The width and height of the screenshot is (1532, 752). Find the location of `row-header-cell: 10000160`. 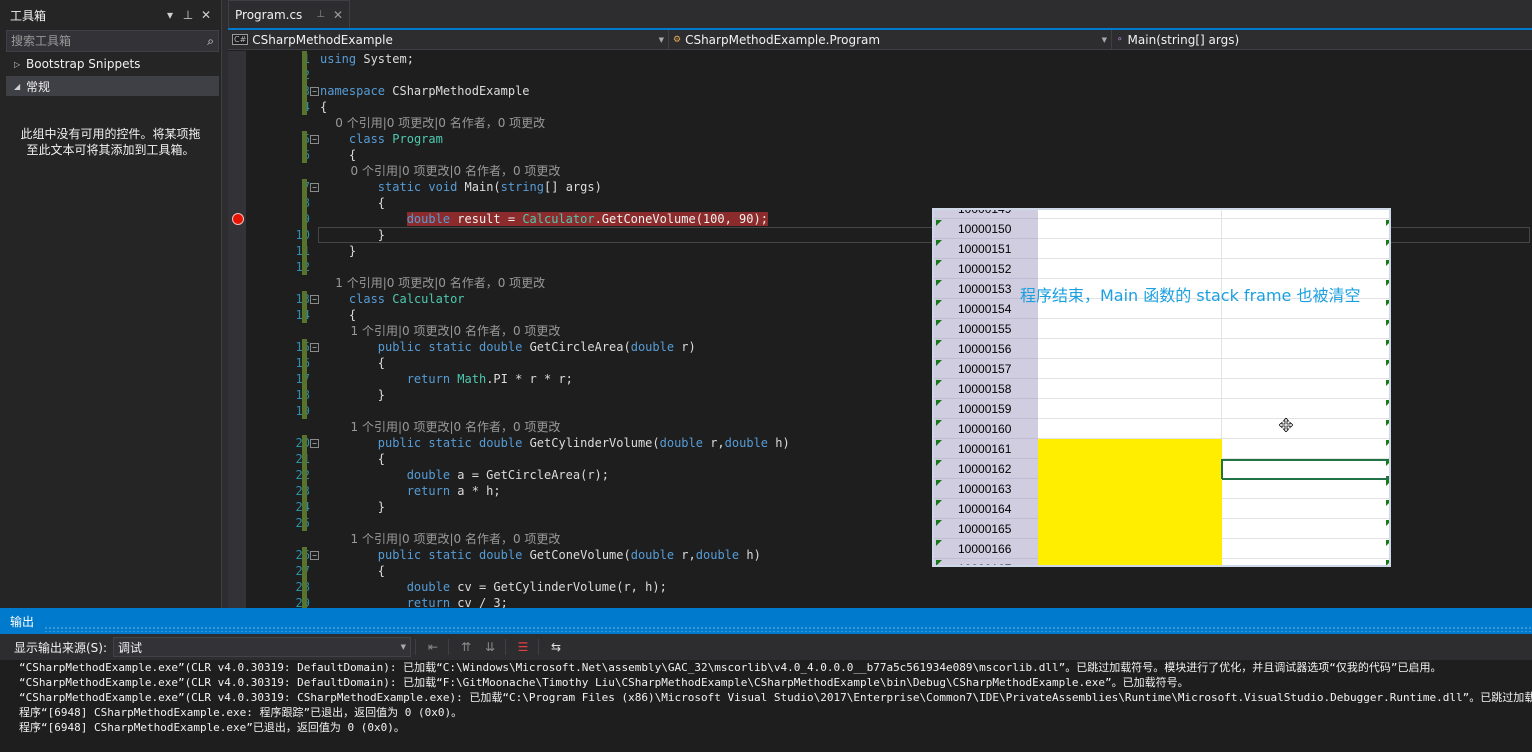

row-header-cell: 10000160 is located at coordinates (986, 429).